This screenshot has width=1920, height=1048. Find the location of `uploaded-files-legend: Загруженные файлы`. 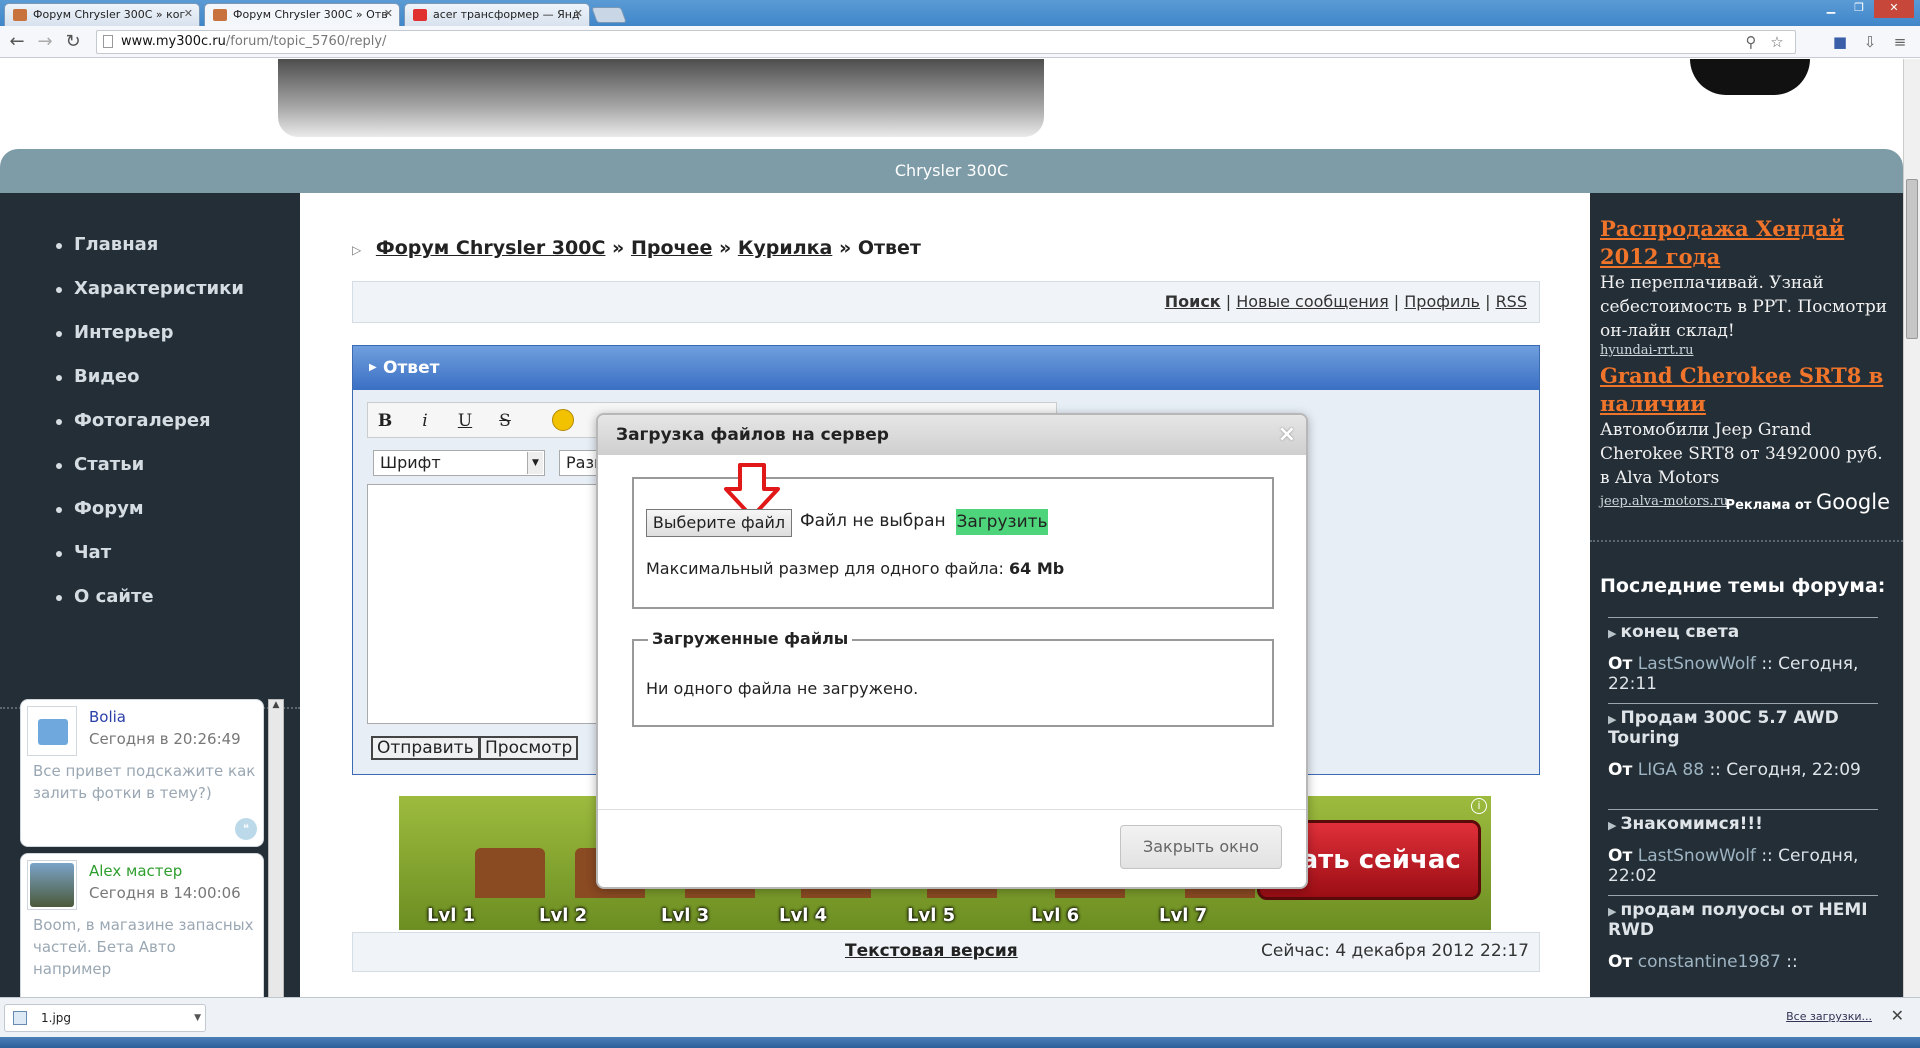

uploaded-files-legend: Загруженные файлы is located at coordinates (750, 638).